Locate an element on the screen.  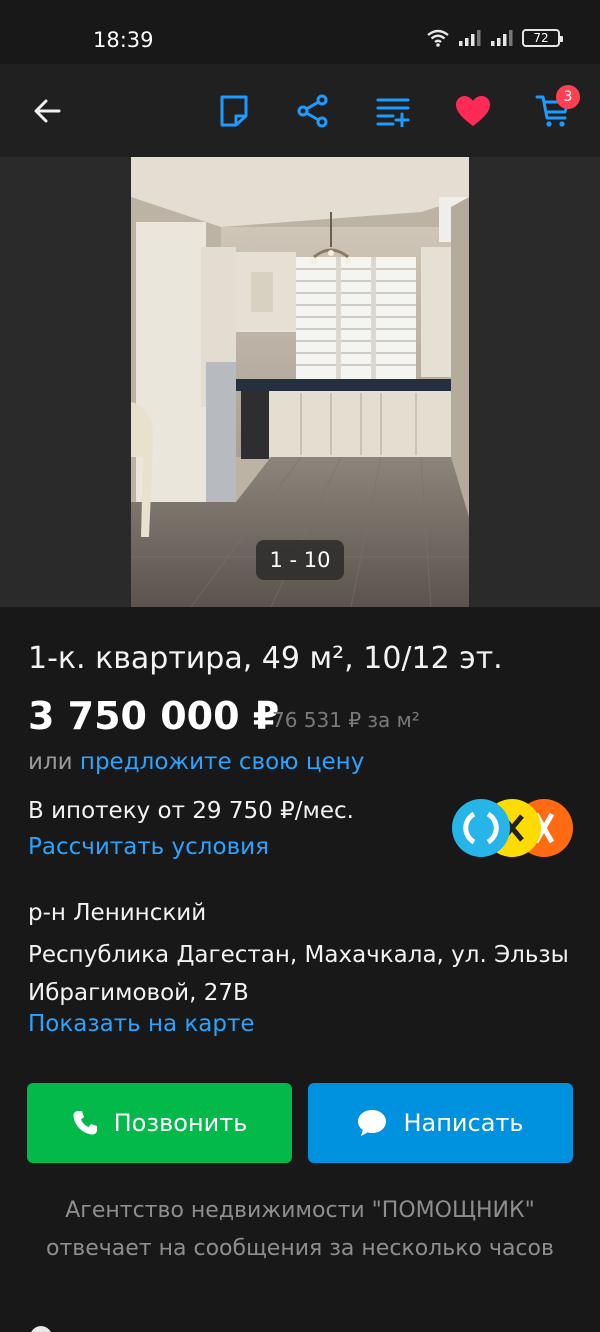
status-bar: 18:39 72 is located at coordinates (300, 32).